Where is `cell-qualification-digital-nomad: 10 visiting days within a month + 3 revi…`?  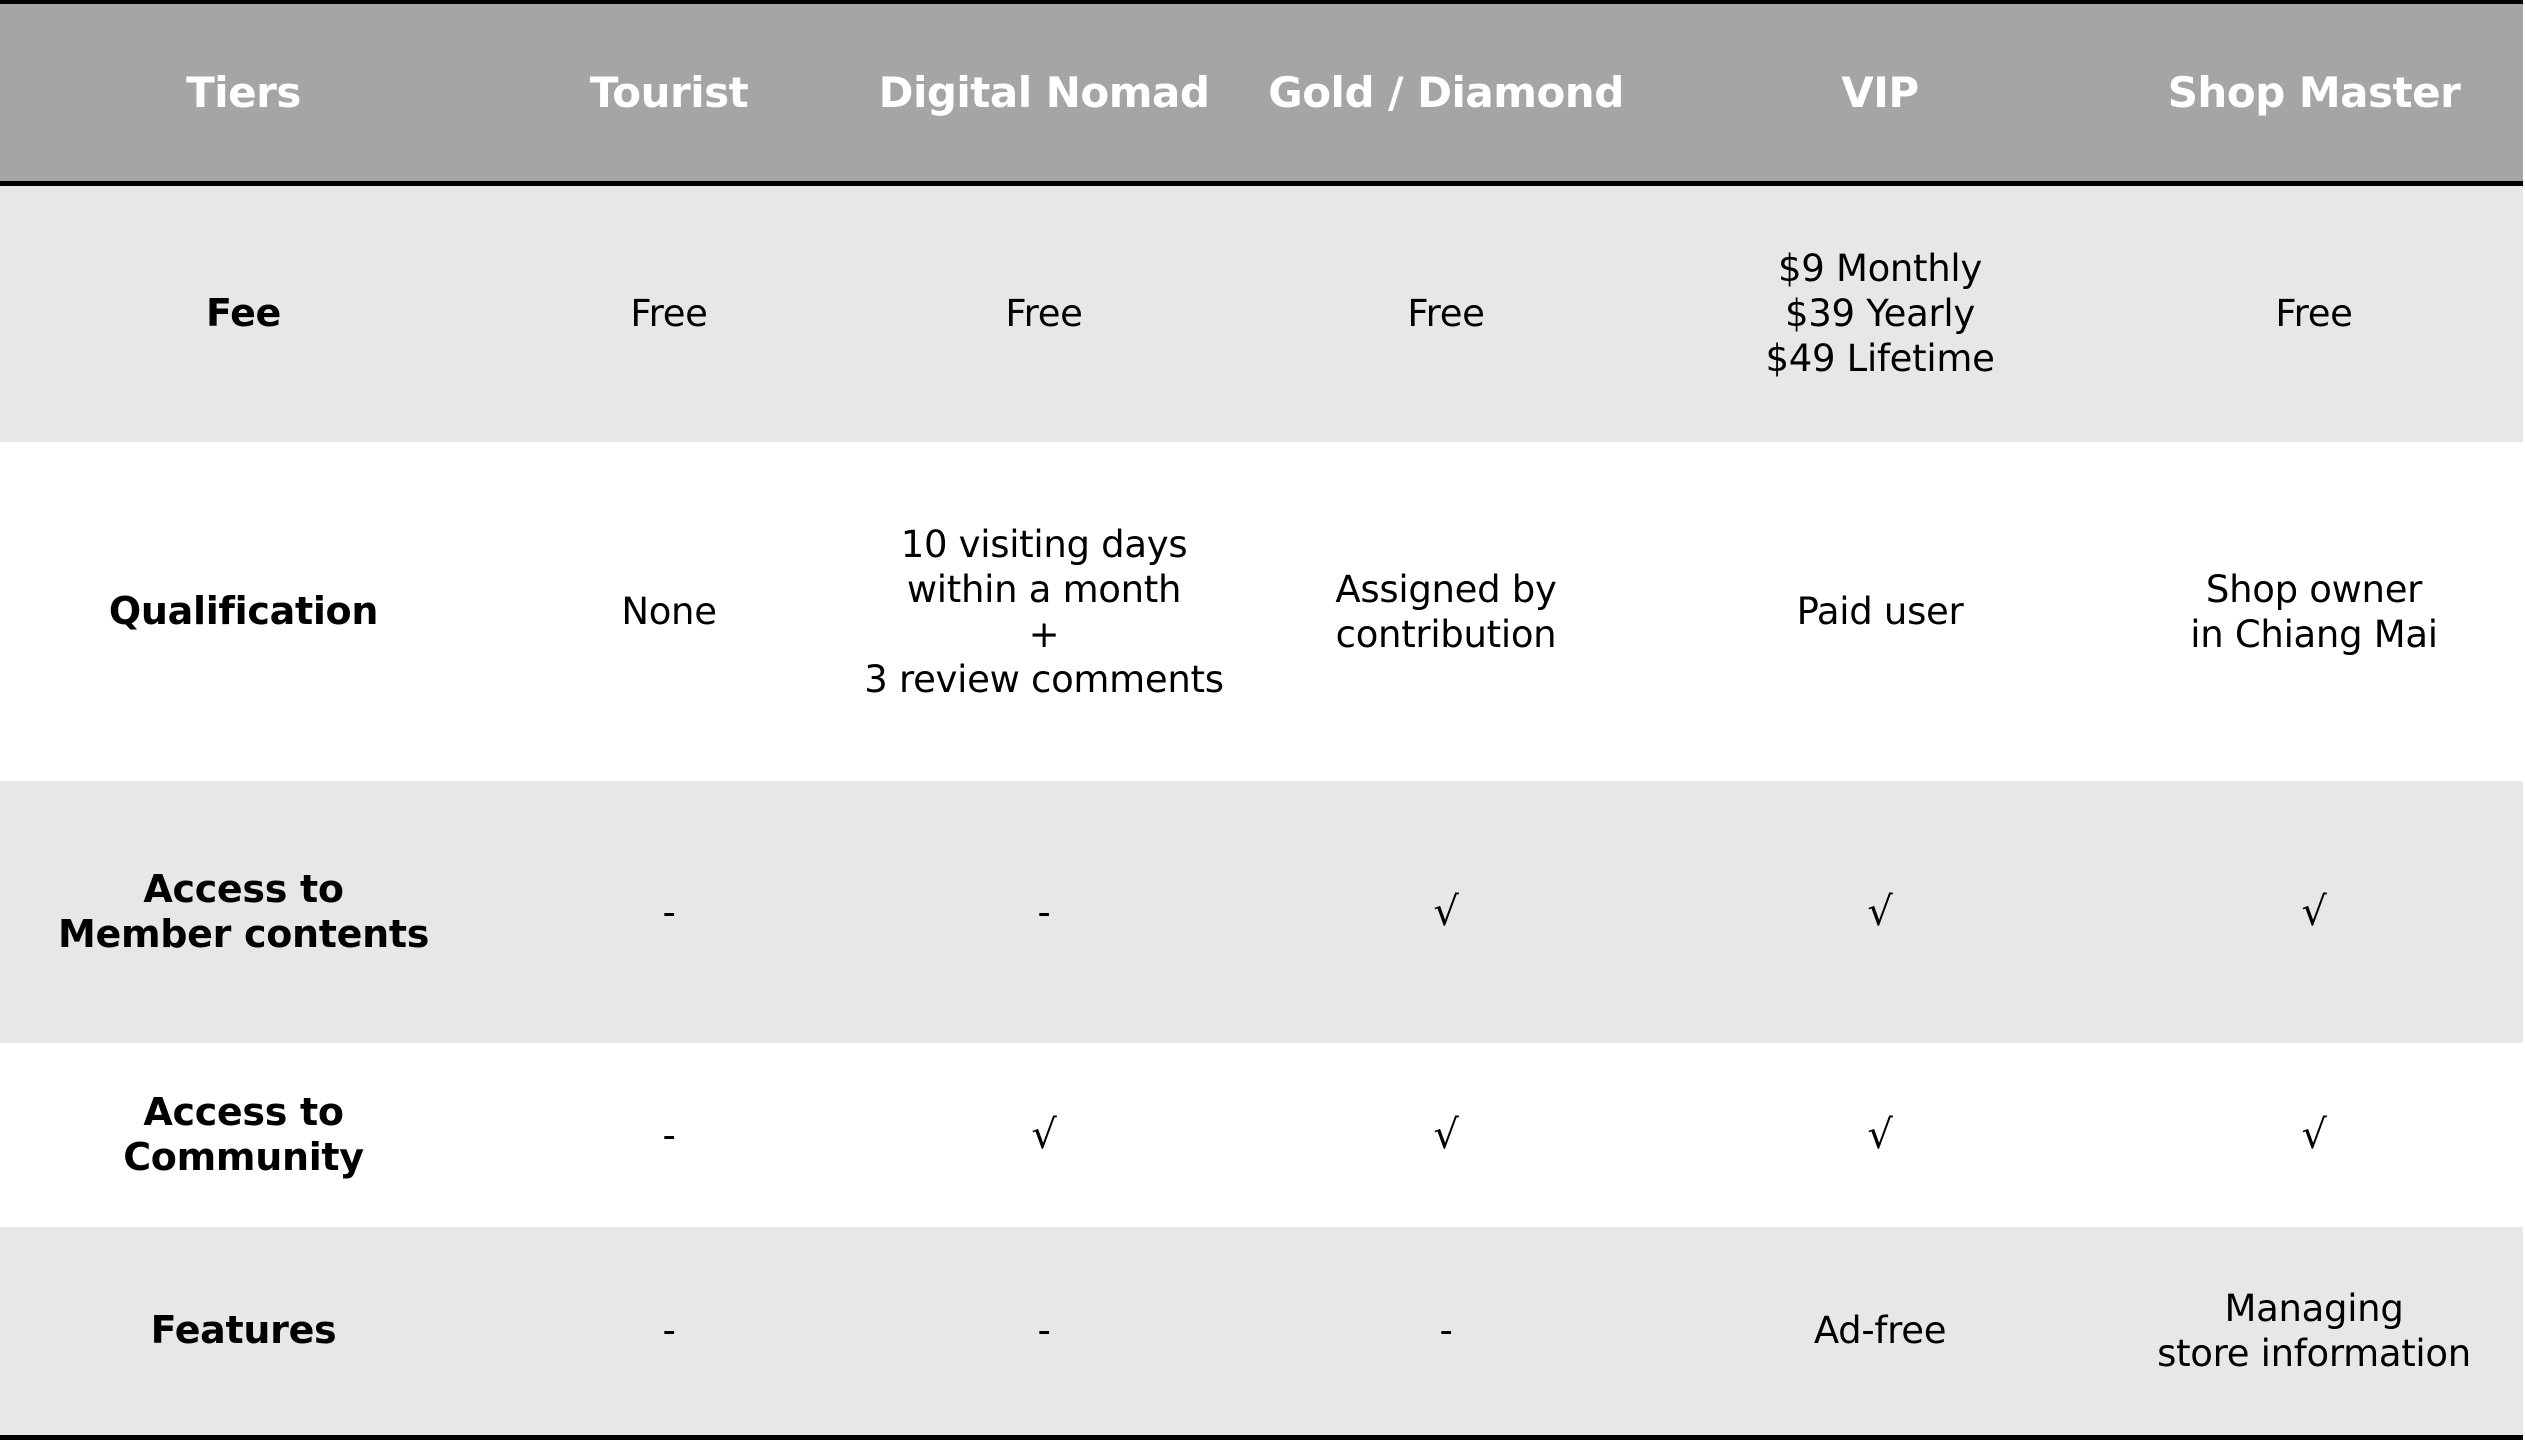
cell-qualification-digital-nomad: 10 visiting days within a month + 3 revi… is located at coordinates (1044, 611).